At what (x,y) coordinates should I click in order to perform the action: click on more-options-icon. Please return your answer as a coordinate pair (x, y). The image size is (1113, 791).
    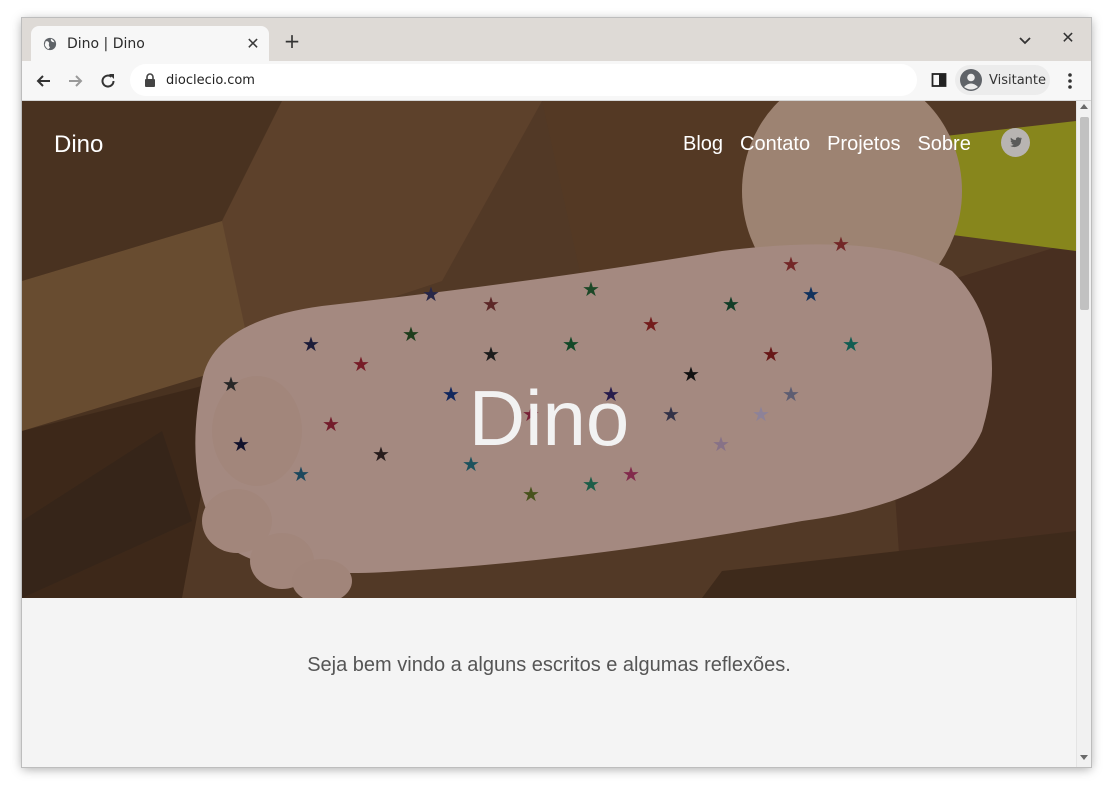
    Looking at the image, I should click on (1070, 81).